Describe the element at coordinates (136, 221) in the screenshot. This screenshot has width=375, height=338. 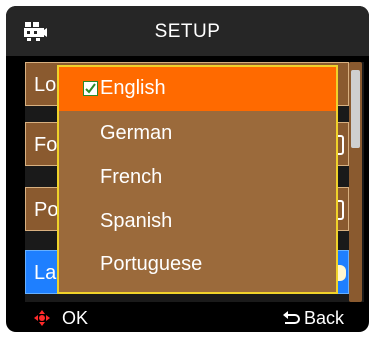
I see `option-label: Spanish` at that location.